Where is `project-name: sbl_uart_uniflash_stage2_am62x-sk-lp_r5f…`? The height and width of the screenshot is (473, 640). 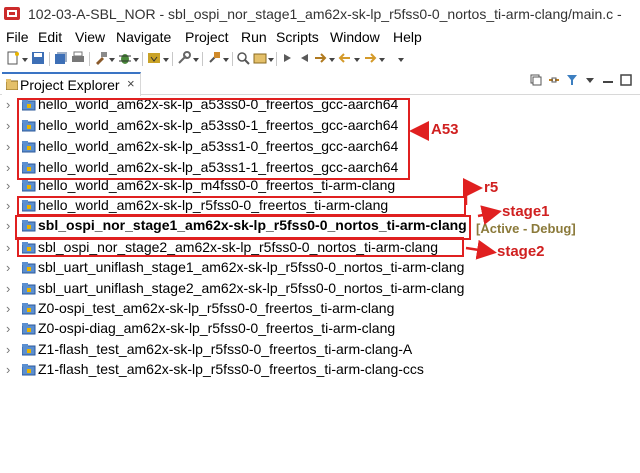 project-name: sbl_uart_uniflash_stage2_am62x-sk-lp_r5f… is located at coordinates (251, 288).